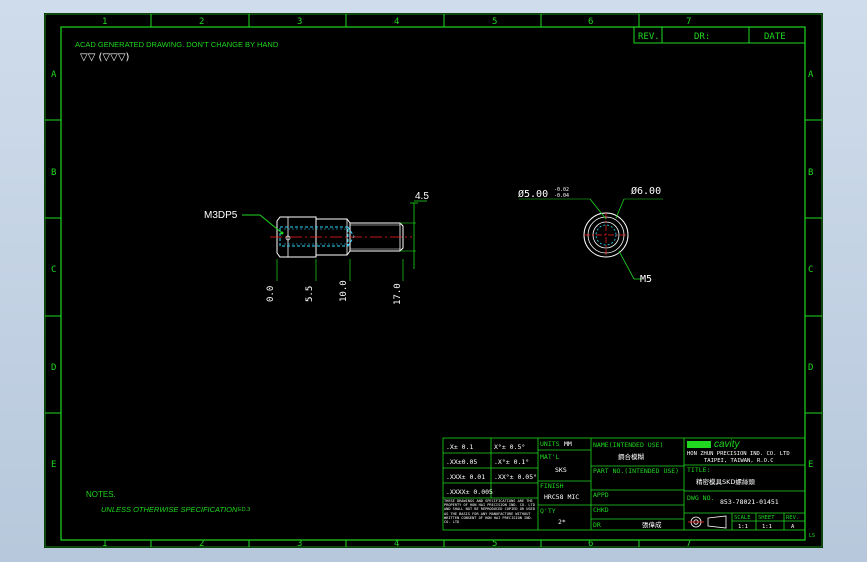 This screenshot has height=562, width=867. I want to click on tol-4: .XXXX± 0.005, so click(469, 492).